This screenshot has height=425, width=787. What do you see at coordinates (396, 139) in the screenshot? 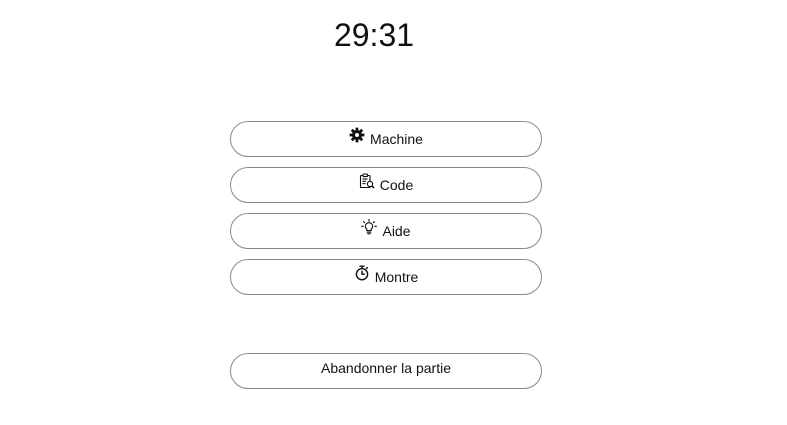
I see `machine-button-label: Machine` at bounding box center [396, 139].